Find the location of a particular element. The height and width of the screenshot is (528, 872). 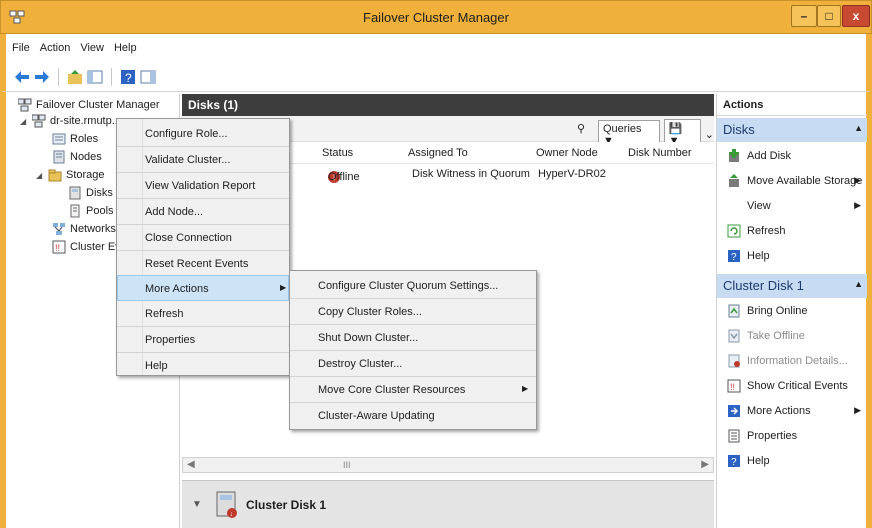

bring-online-icon is located at coordinates (734, 311).